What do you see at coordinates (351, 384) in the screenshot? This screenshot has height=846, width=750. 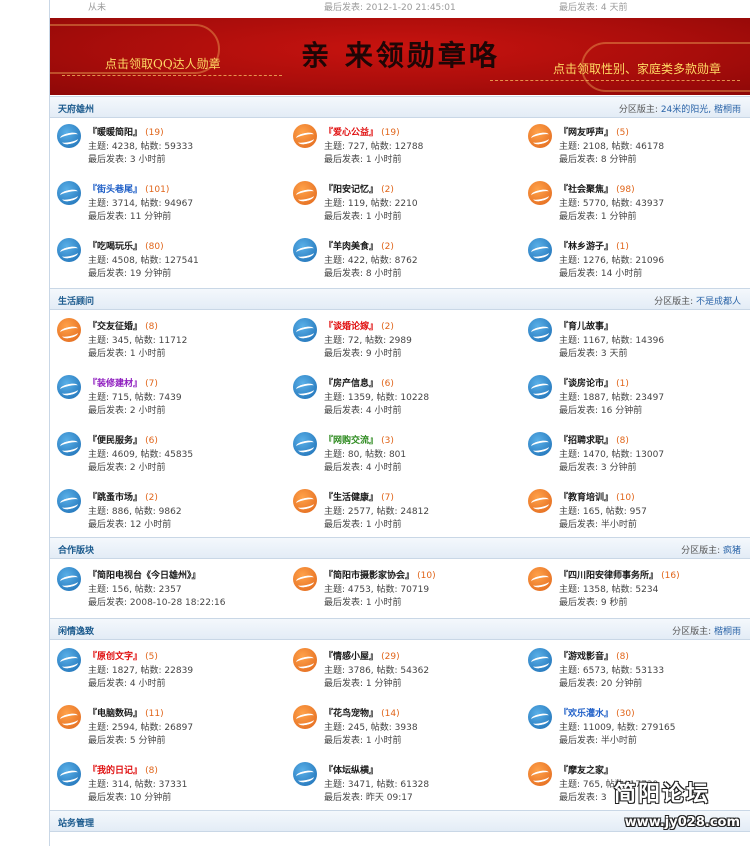 I see `forum-name: 『房产信息』` at bounding box center [351, 384].